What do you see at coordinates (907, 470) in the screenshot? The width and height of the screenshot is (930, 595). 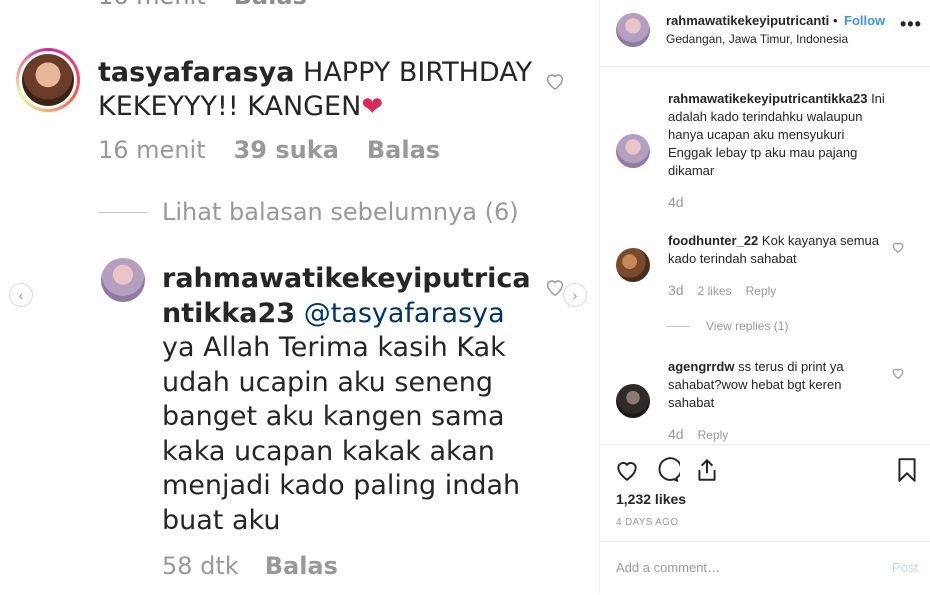 I see `bookmark-icon` at bounding box center [907, 470].